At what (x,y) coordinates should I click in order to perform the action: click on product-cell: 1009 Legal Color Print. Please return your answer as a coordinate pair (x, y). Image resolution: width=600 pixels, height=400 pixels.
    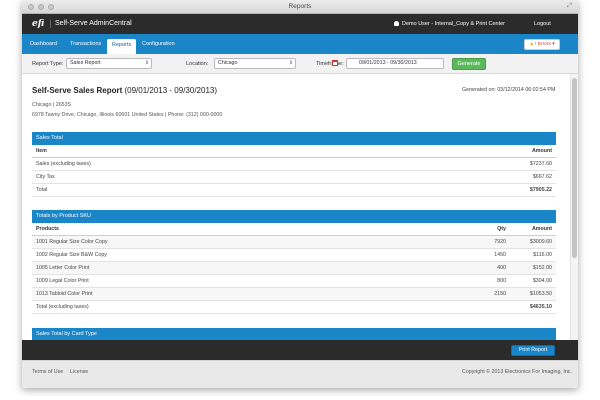
    Looking at the image, I should click on (62, 281).